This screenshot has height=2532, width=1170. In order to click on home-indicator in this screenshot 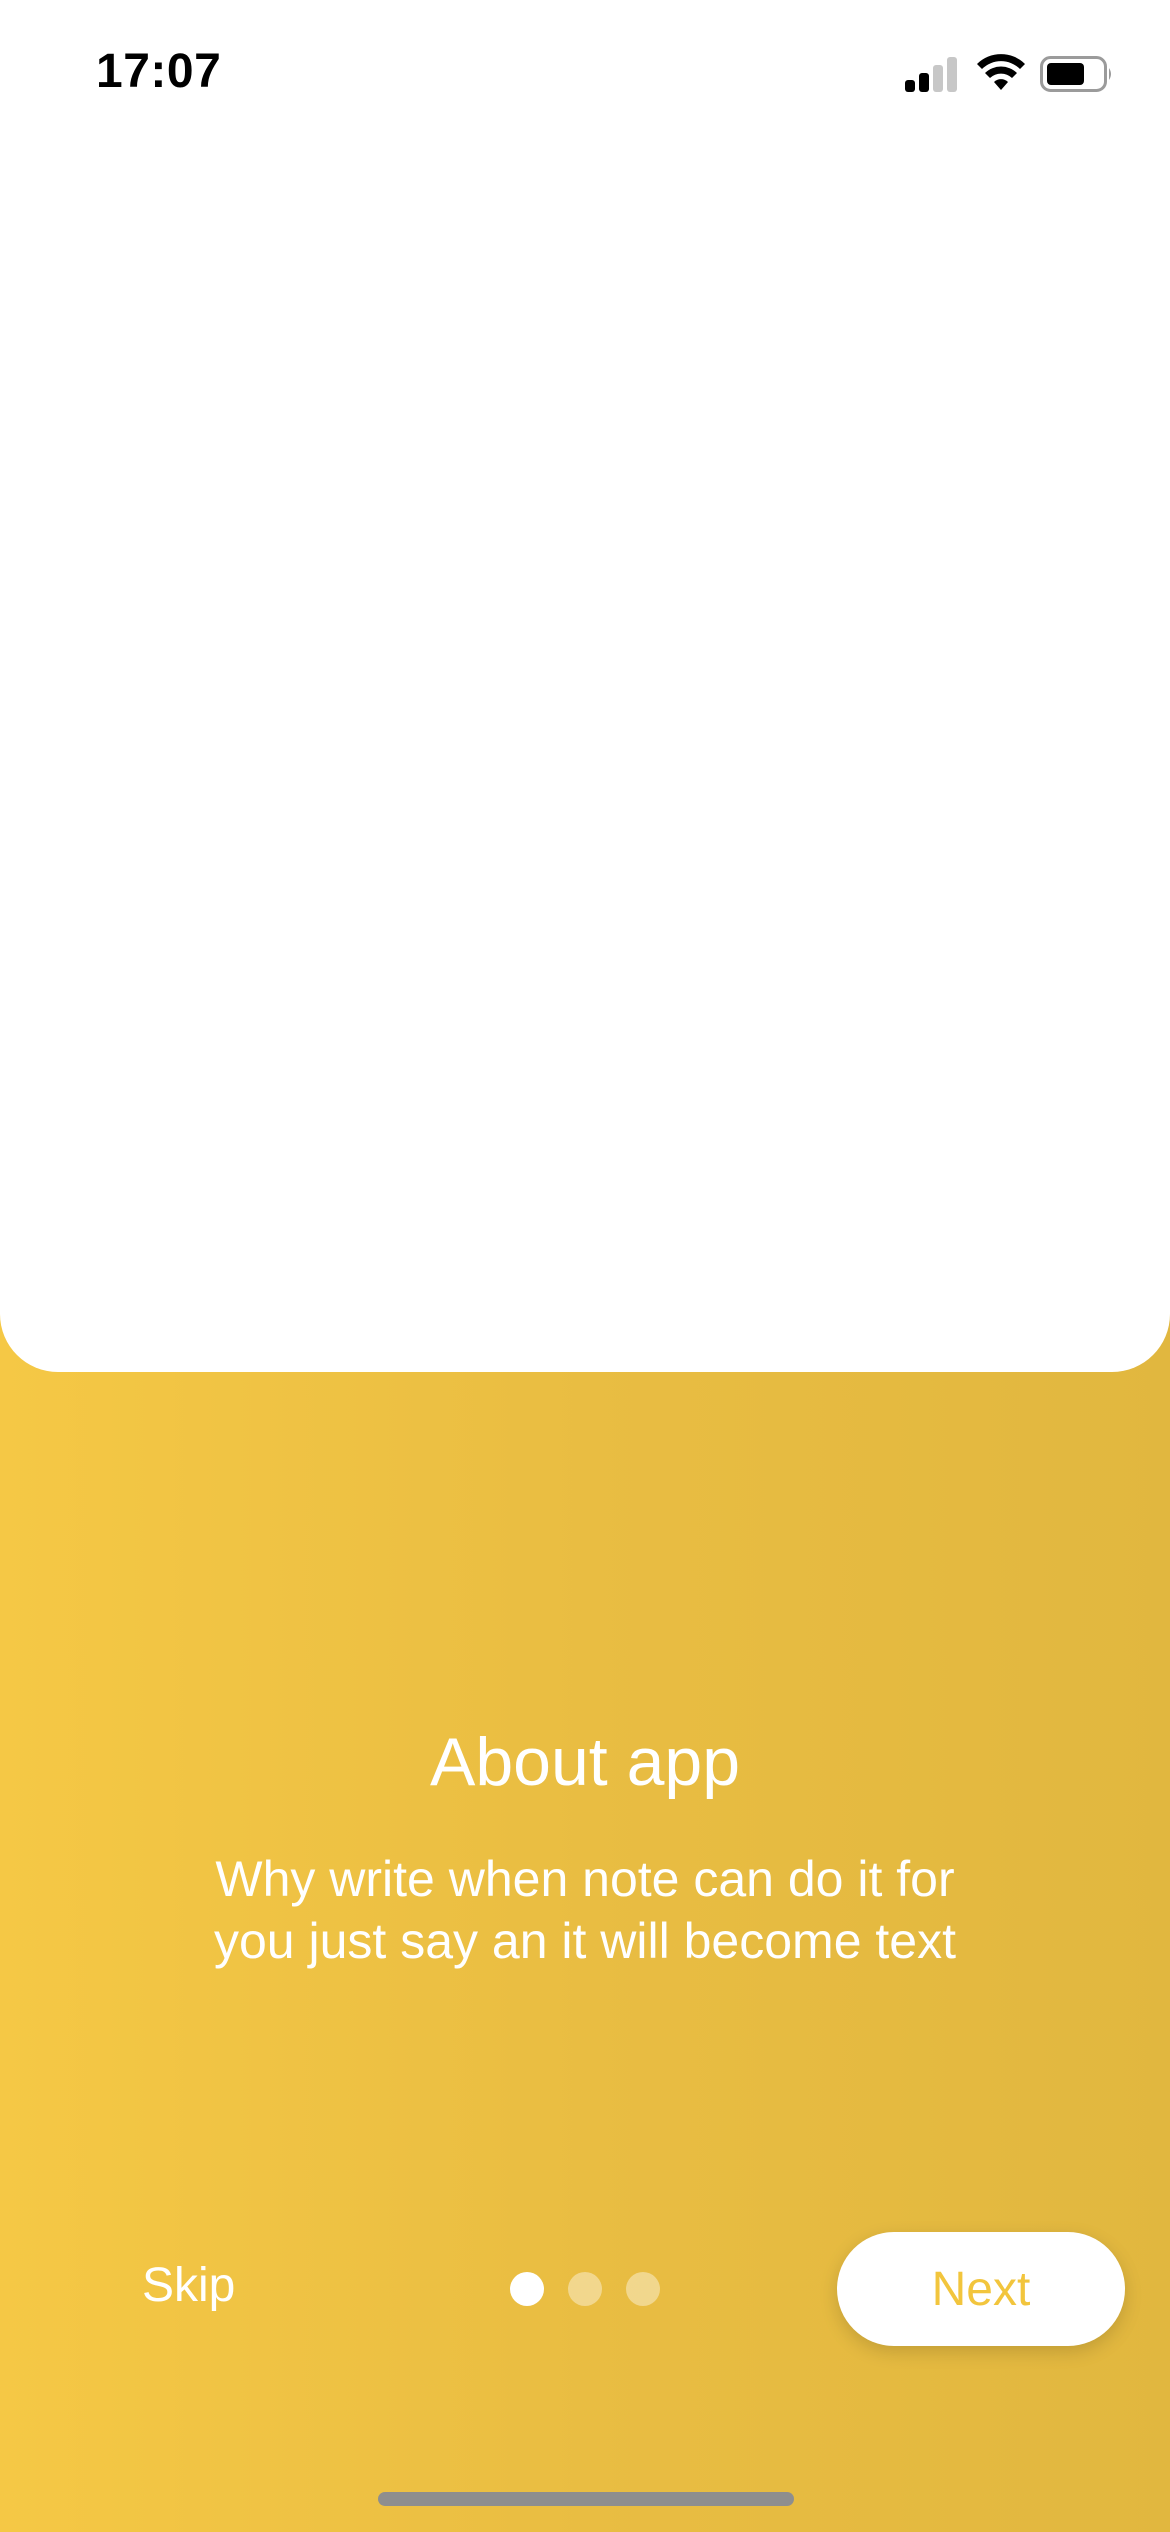, I will do `click(586, 2499)`.